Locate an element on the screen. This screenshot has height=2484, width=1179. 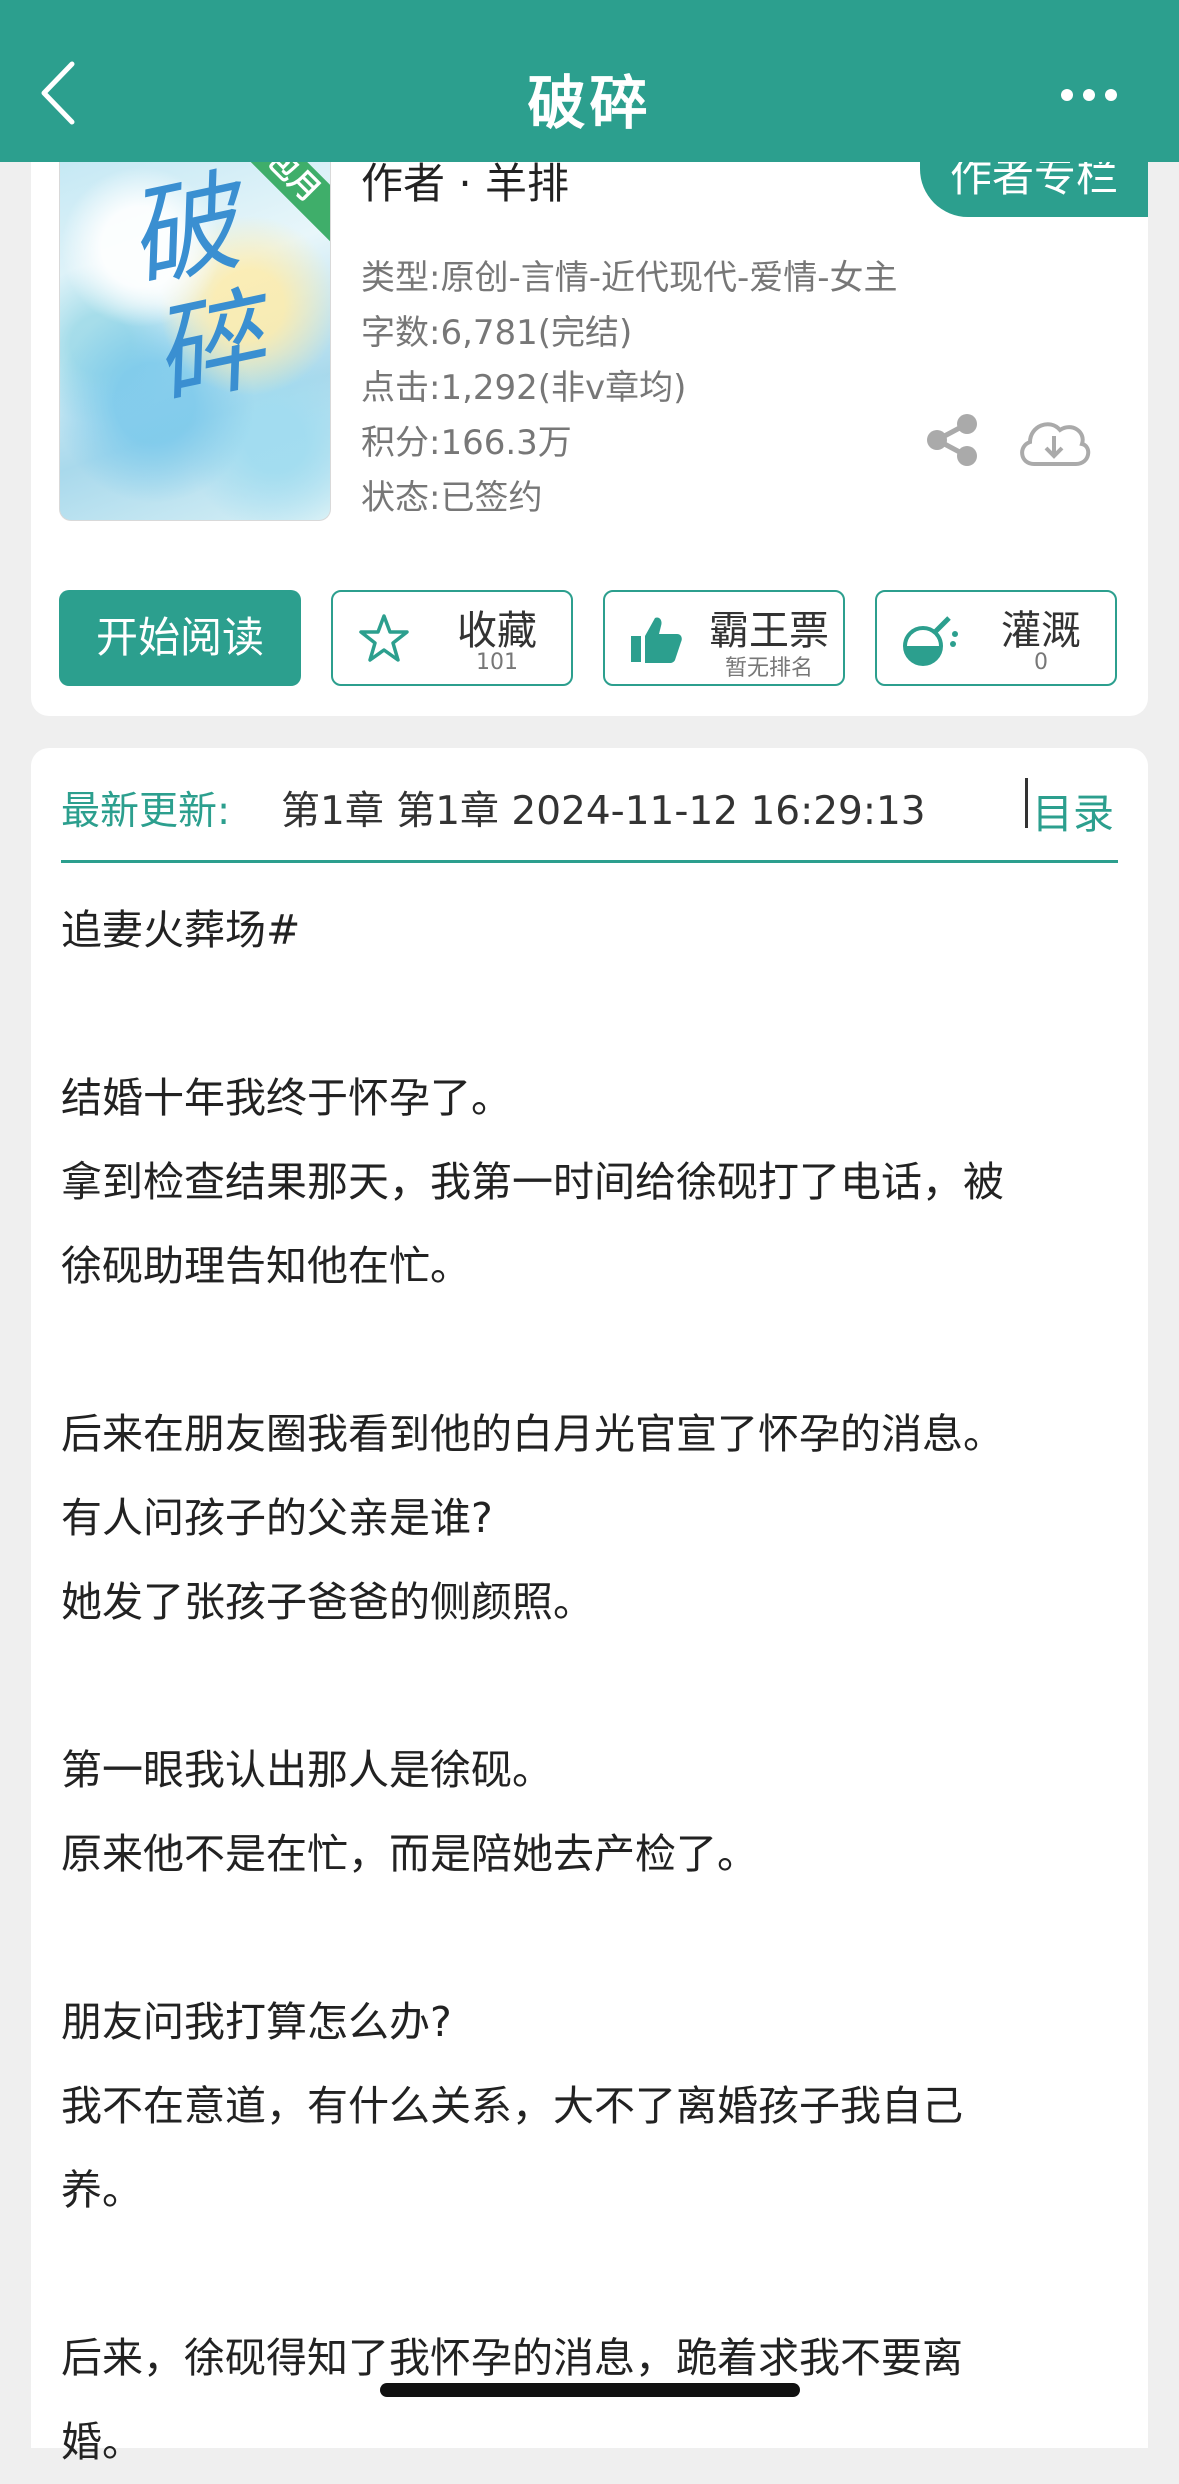
share-icon is located at coordinates (953, 440).